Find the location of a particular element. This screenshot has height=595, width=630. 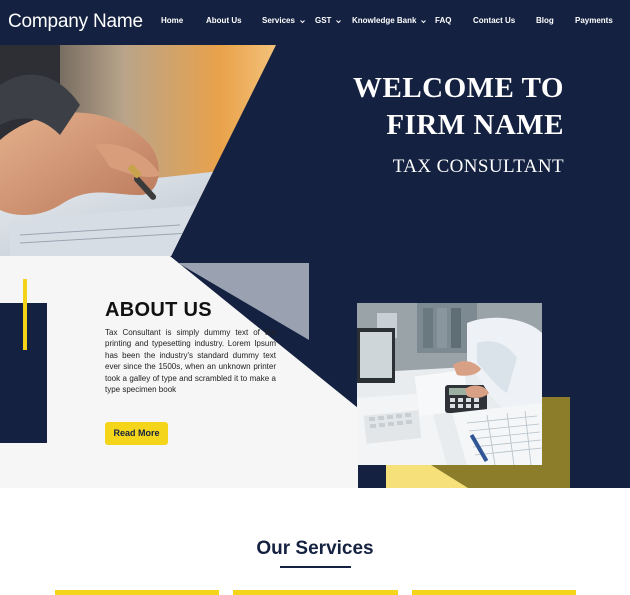

nav-home-label: Home is located at coordinates (172, 20).